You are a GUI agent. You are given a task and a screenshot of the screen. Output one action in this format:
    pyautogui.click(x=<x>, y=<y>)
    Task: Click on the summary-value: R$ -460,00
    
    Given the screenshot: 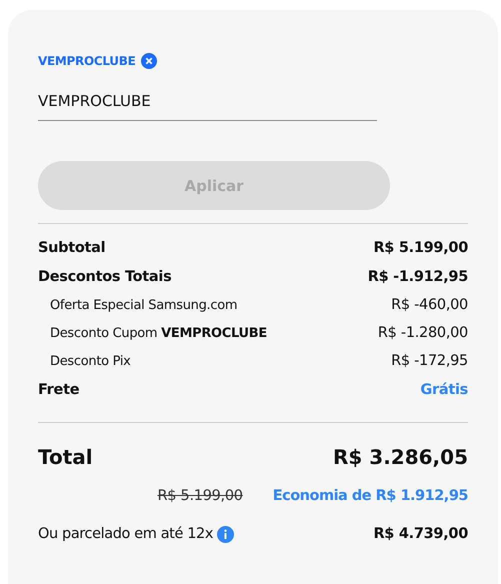 What is the action you would take?
    pyautogui.click(x=429, y=305)
    